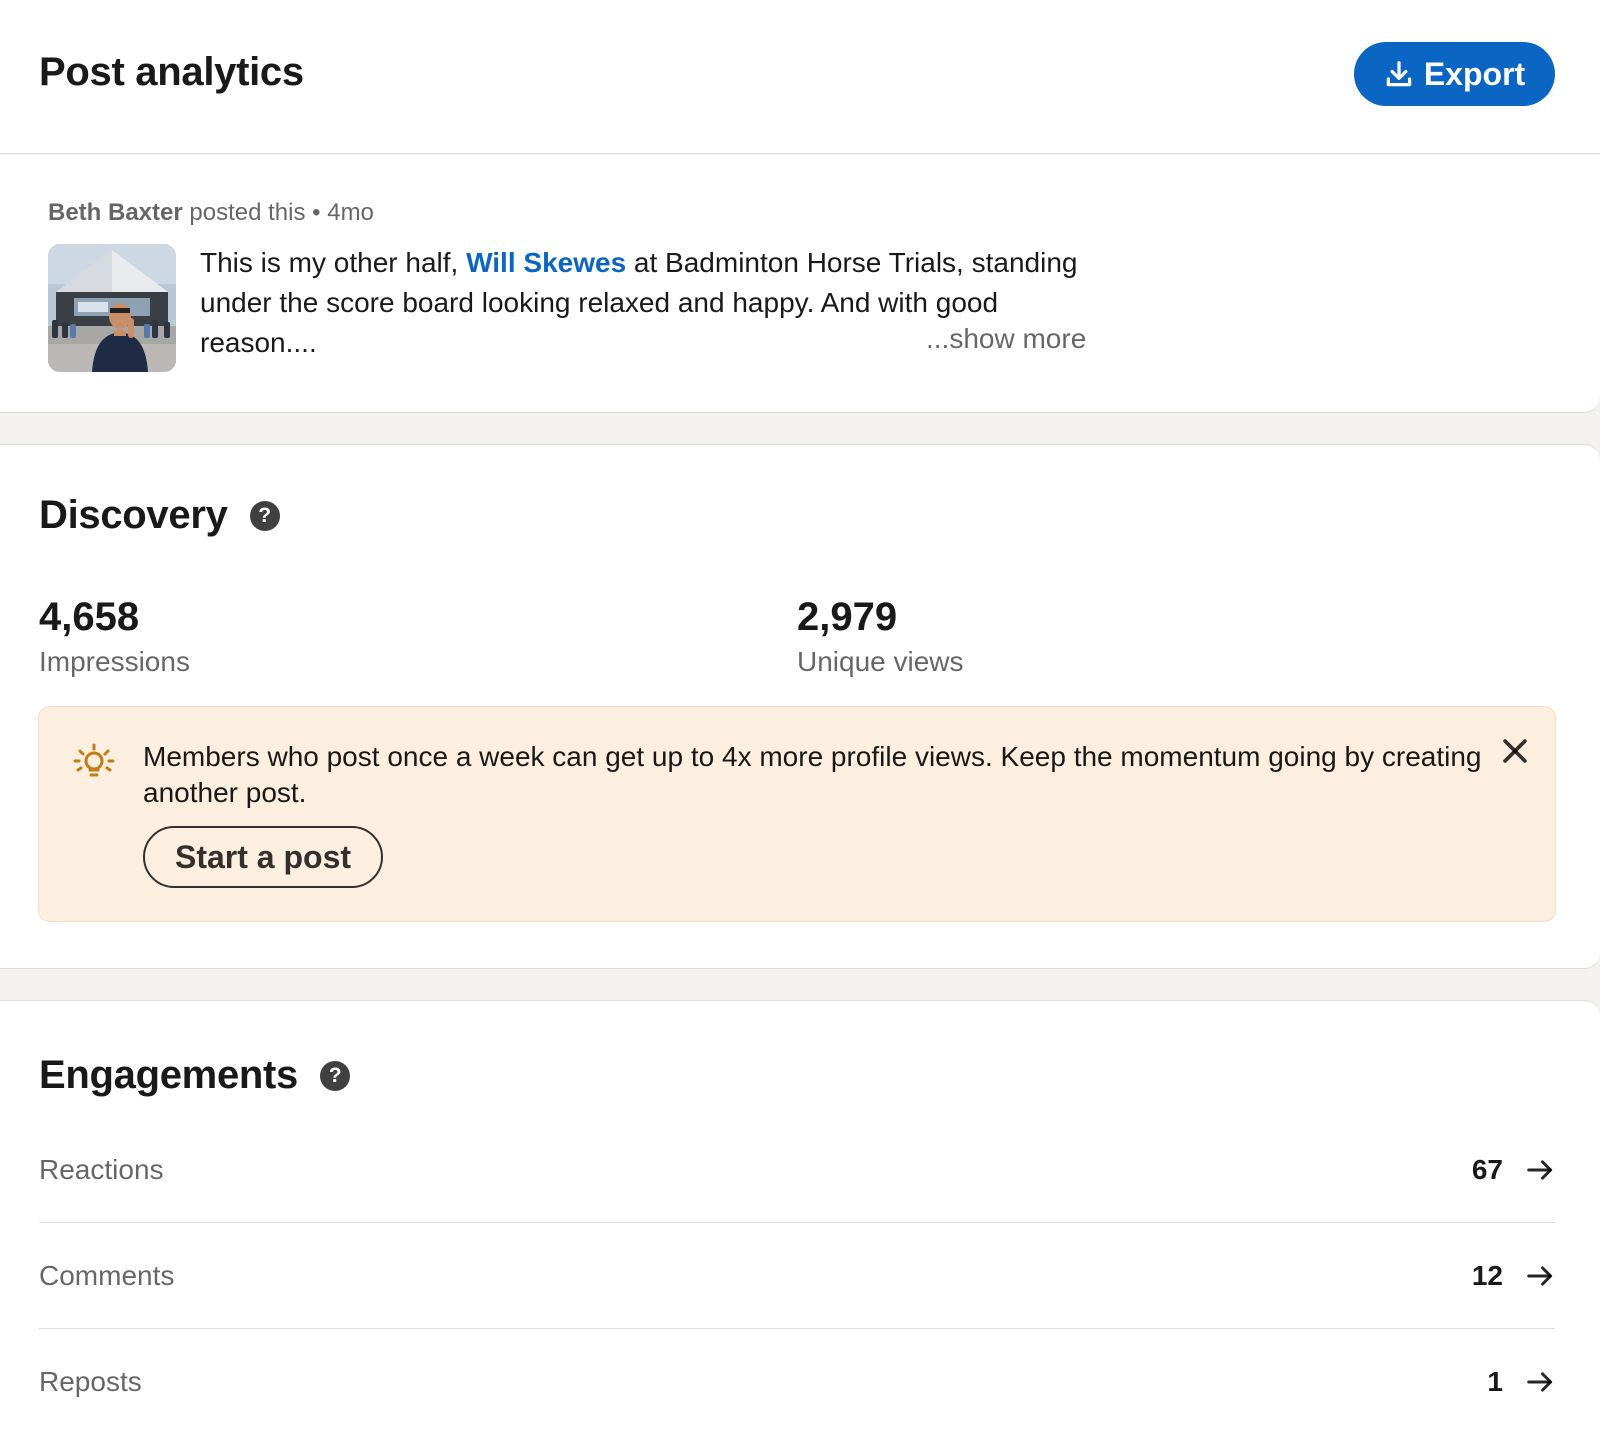  I want to click on discovery-heading: Discovery ?, so click(159, 515).